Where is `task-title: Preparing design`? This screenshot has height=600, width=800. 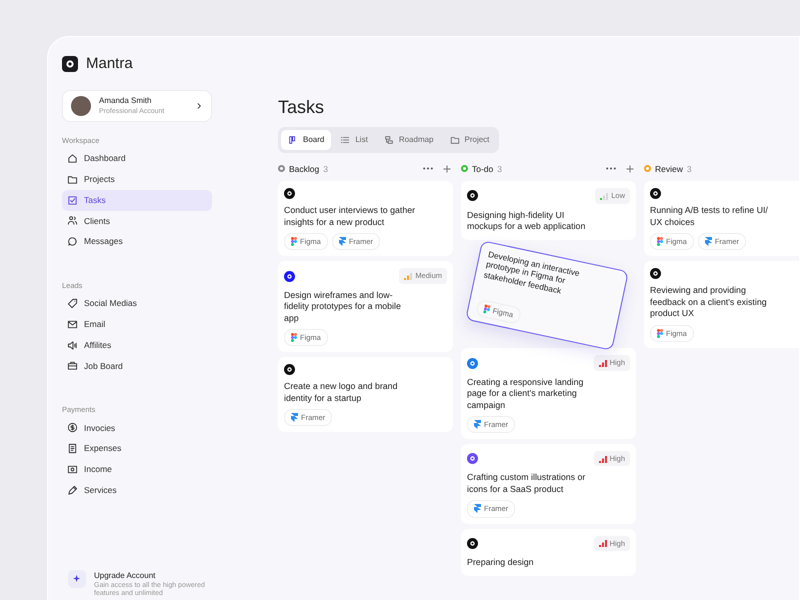
task-title: Preparing design is located at coordinates (501, 562).